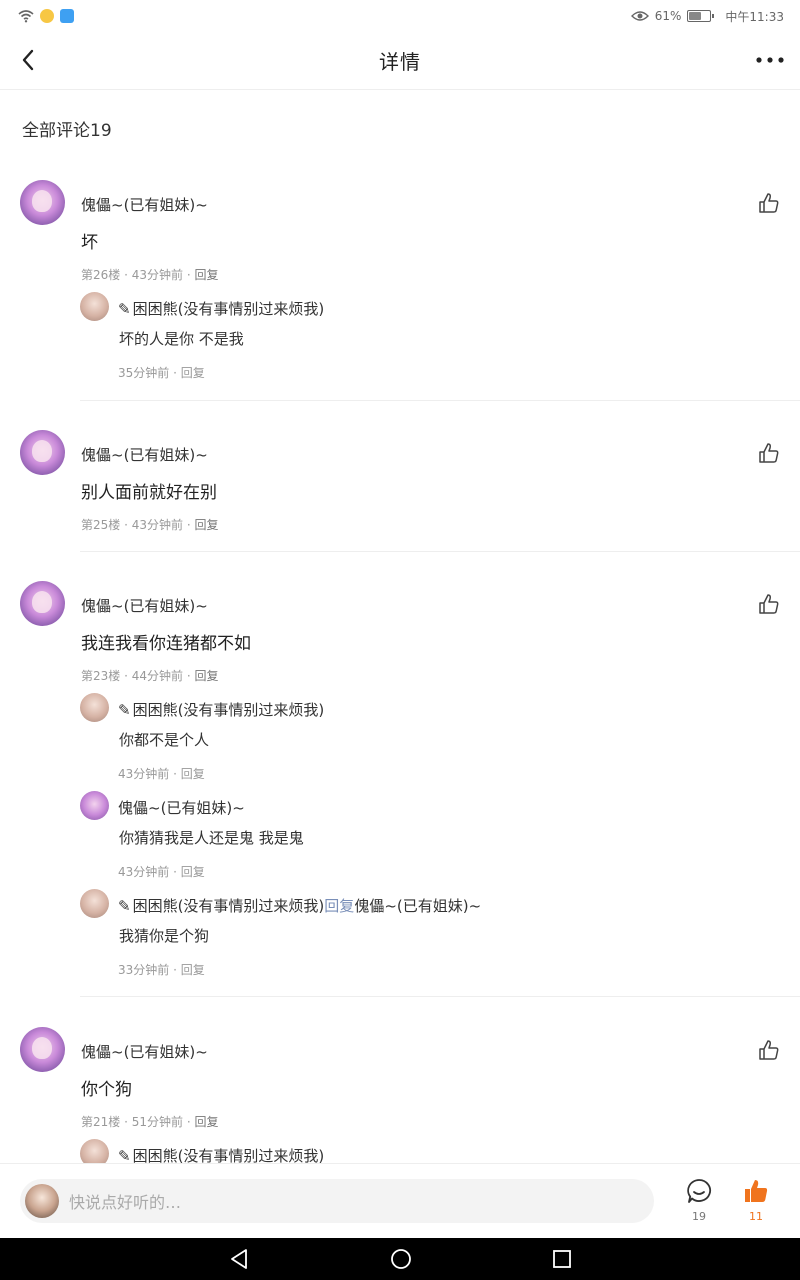 This screenshot has height=1280, width=800. I want to click on time-label: 51分钟前, so click(157, 1122).